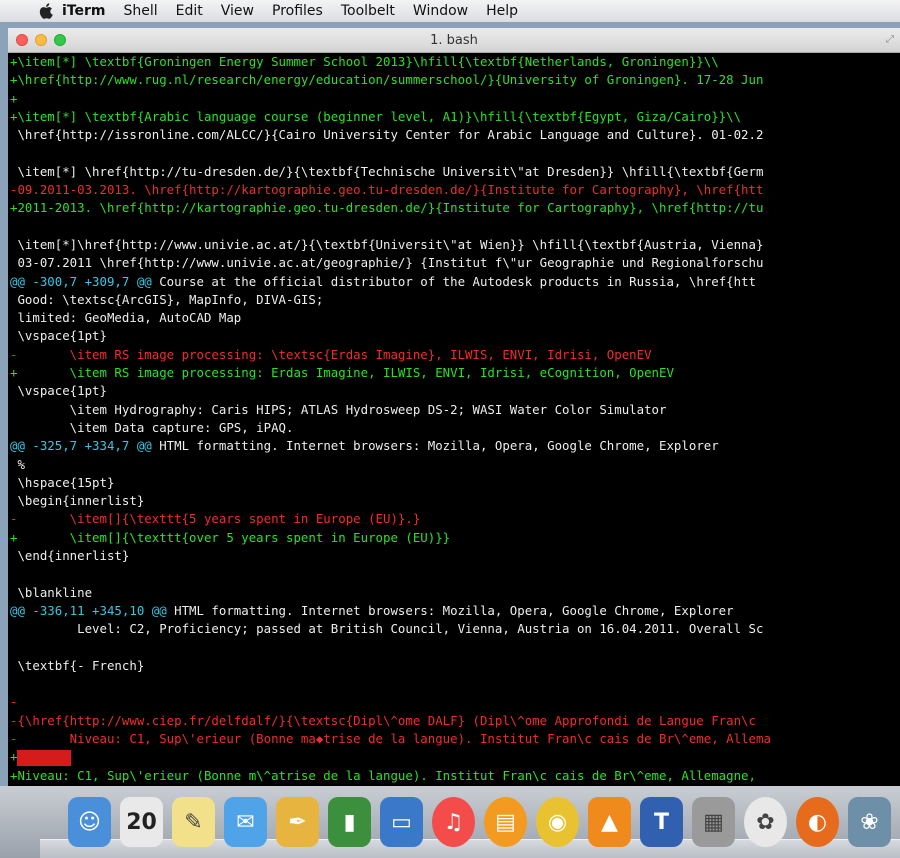 Image resolution: width=900 pixels, height=858 pixels. I want to click on diff-hunk-header: @@ -336,11 +345,10 @@, so click(88, 610).